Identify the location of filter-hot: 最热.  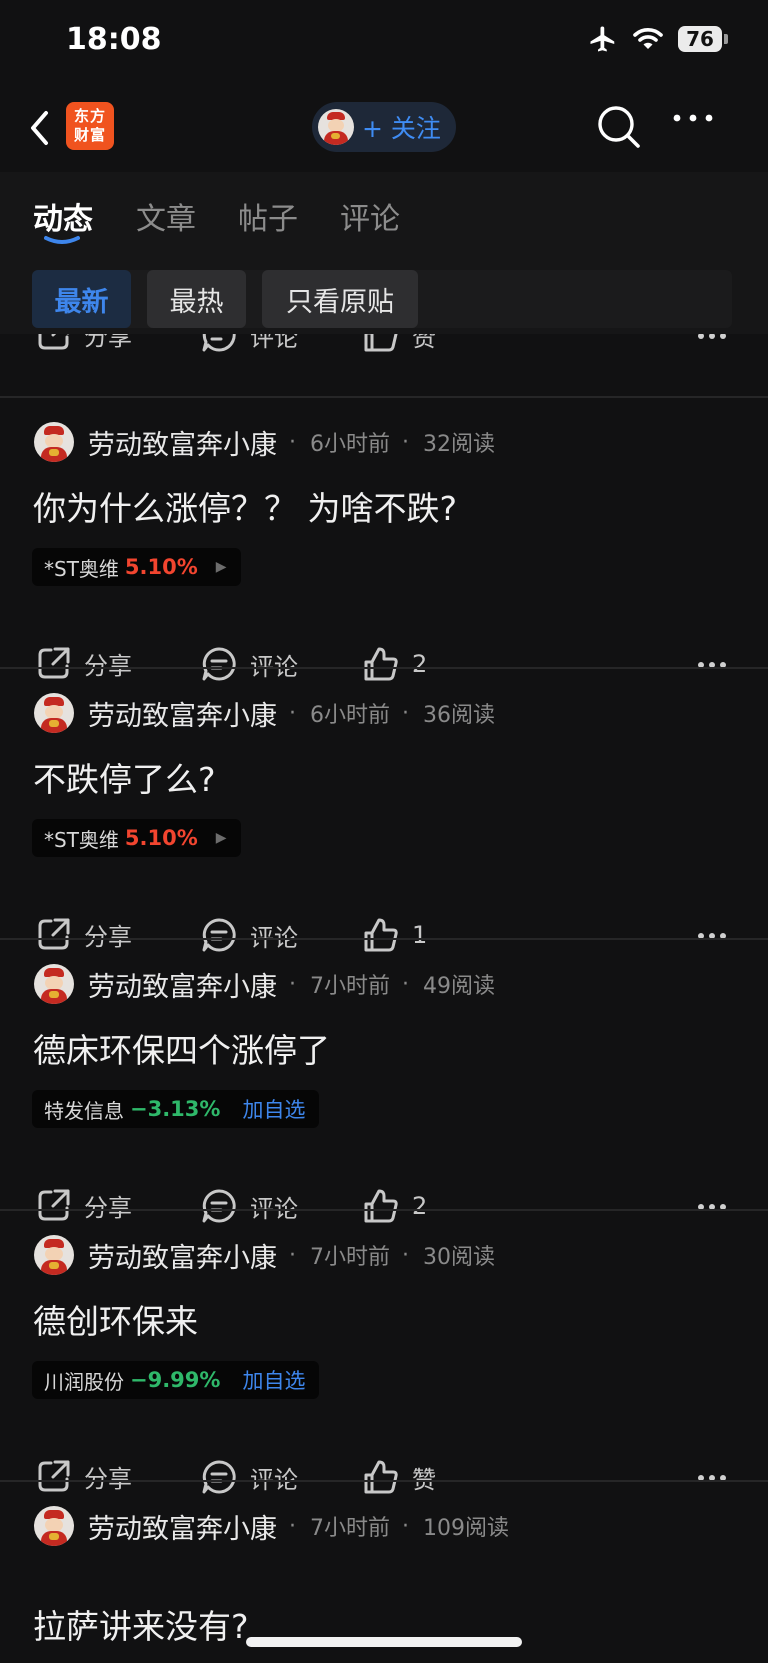
(196, 299).